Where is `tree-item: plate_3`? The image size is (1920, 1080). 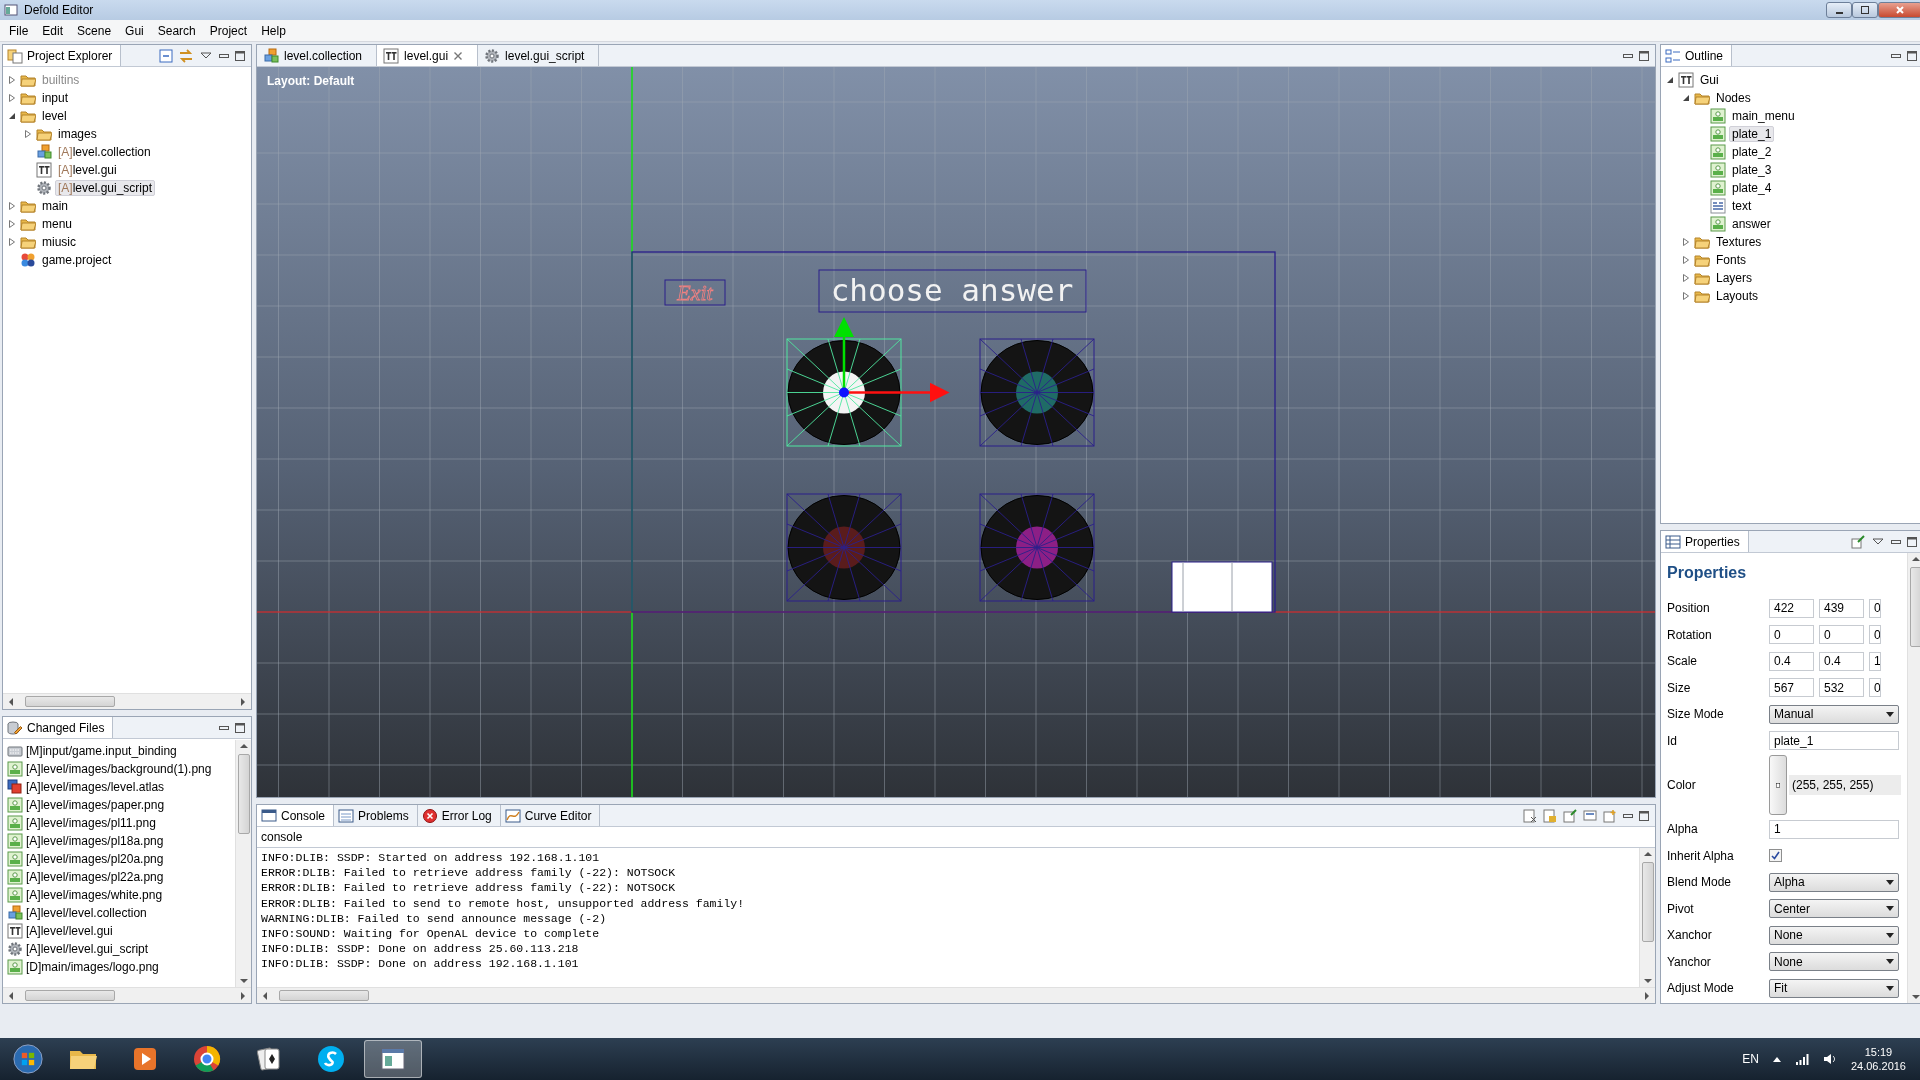 tree-item: plate_3 is located at coordinates (1752, 170).